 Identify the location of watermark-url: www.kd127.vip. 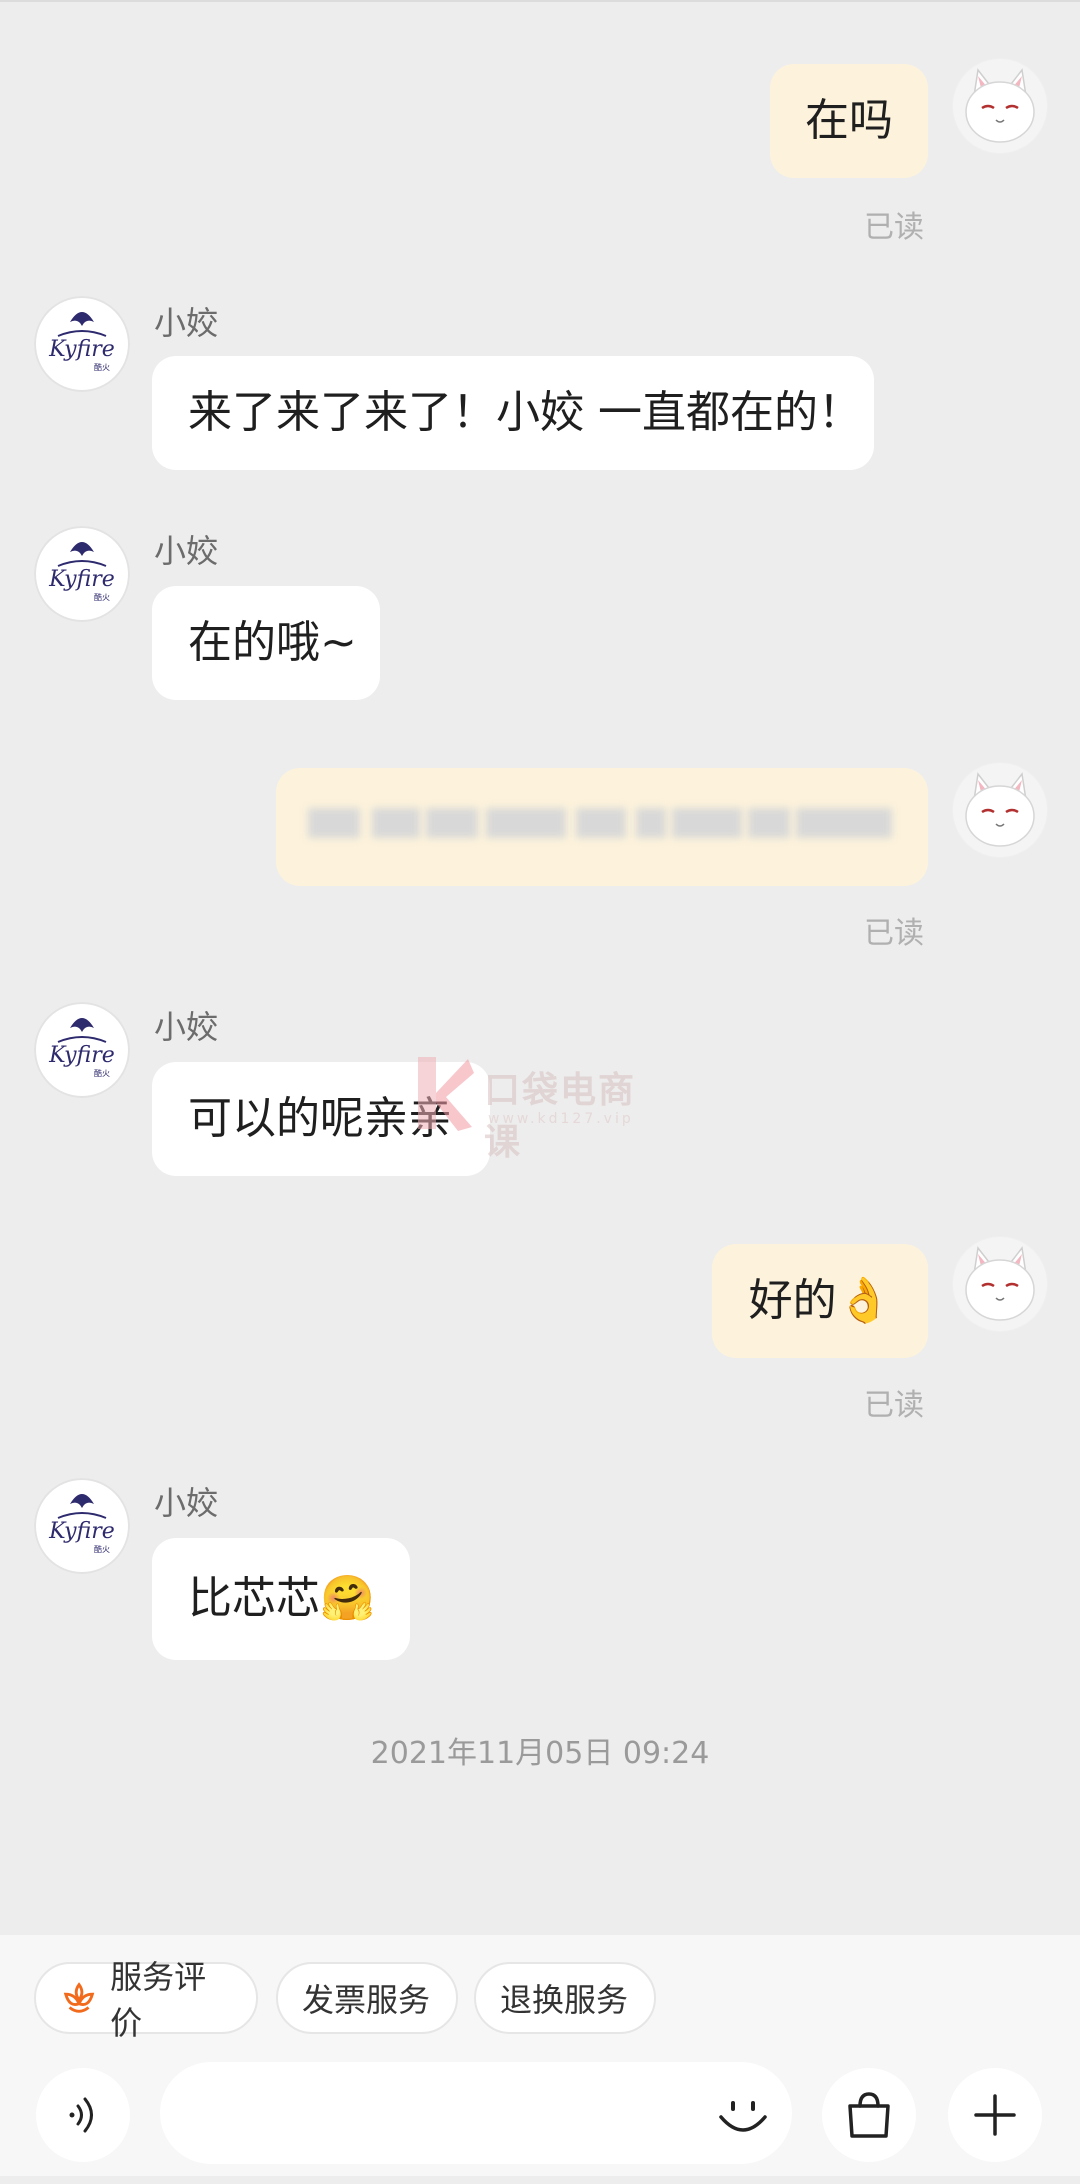
(561, 1119).